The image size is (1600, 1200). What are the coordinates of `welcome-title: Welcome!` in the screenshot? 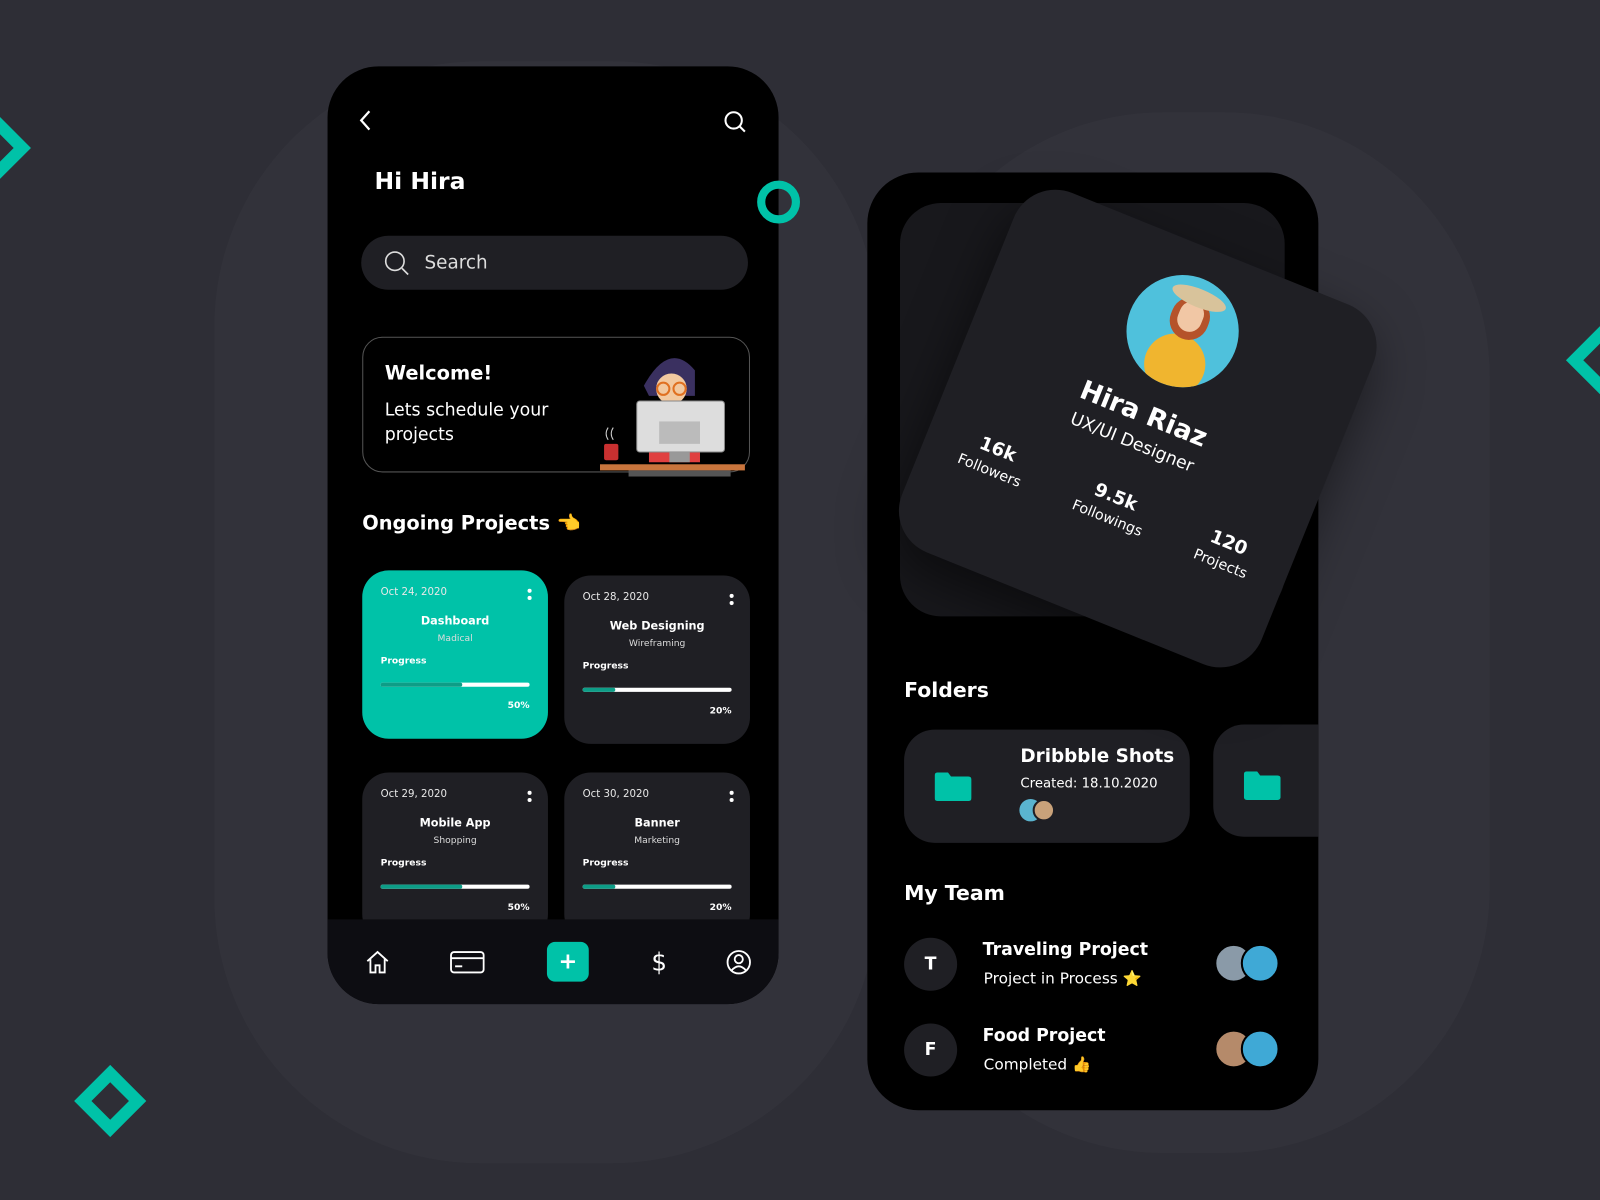 It's located at (438, 373).